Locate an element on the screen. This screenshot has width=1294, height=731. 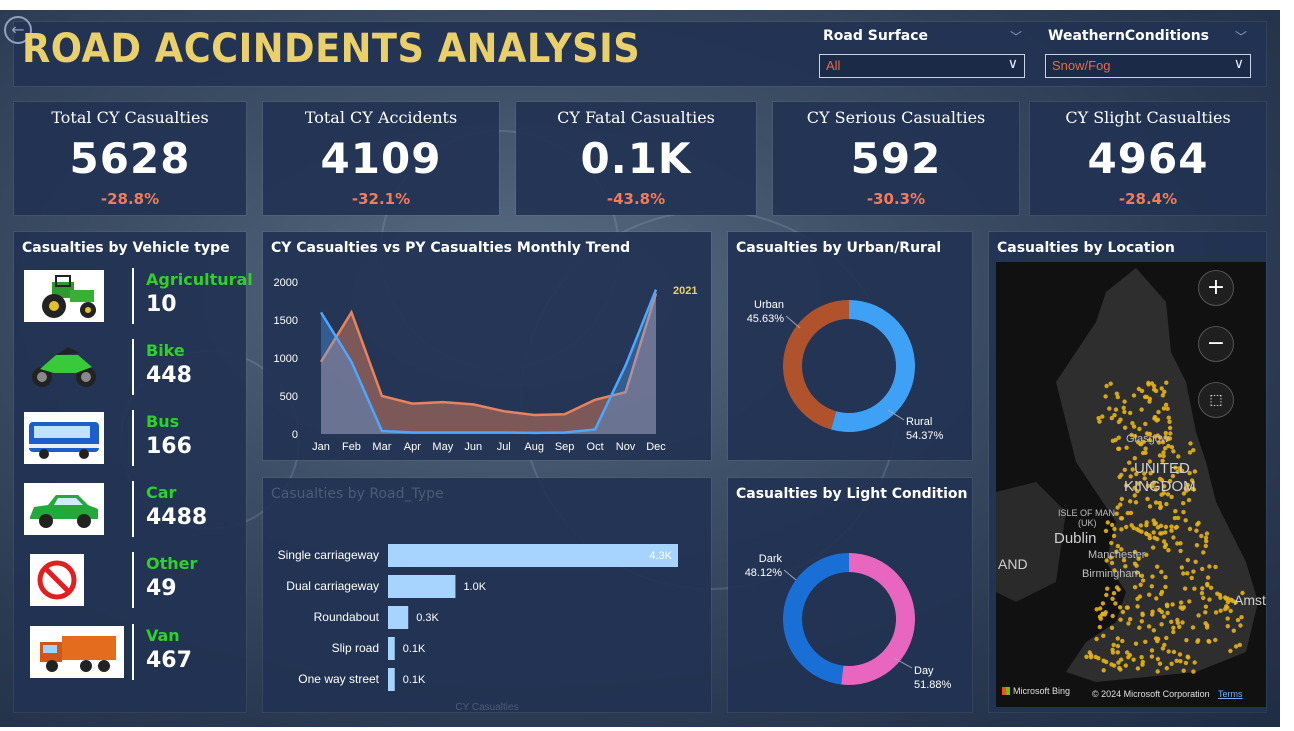
page-title: ROAD ACCINDENTS ANALYSIS is located at coordinates (331, 49).